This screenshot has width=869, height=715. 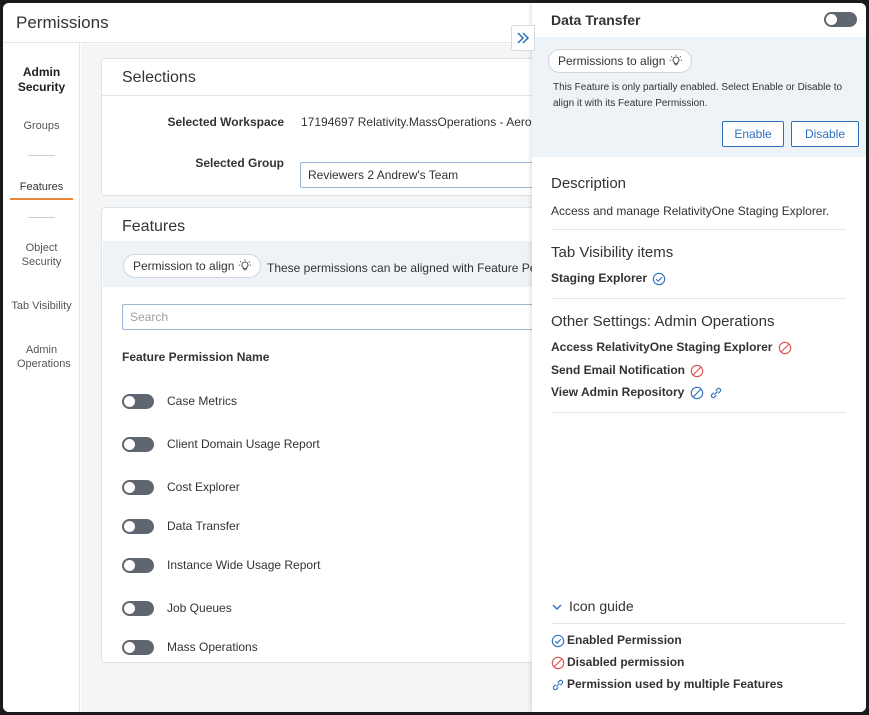 What do you see at coordinates (41, 357) in the screenshot?
I see `nav-admin-operations: Admin Operations` at bounding box center [41, 357].